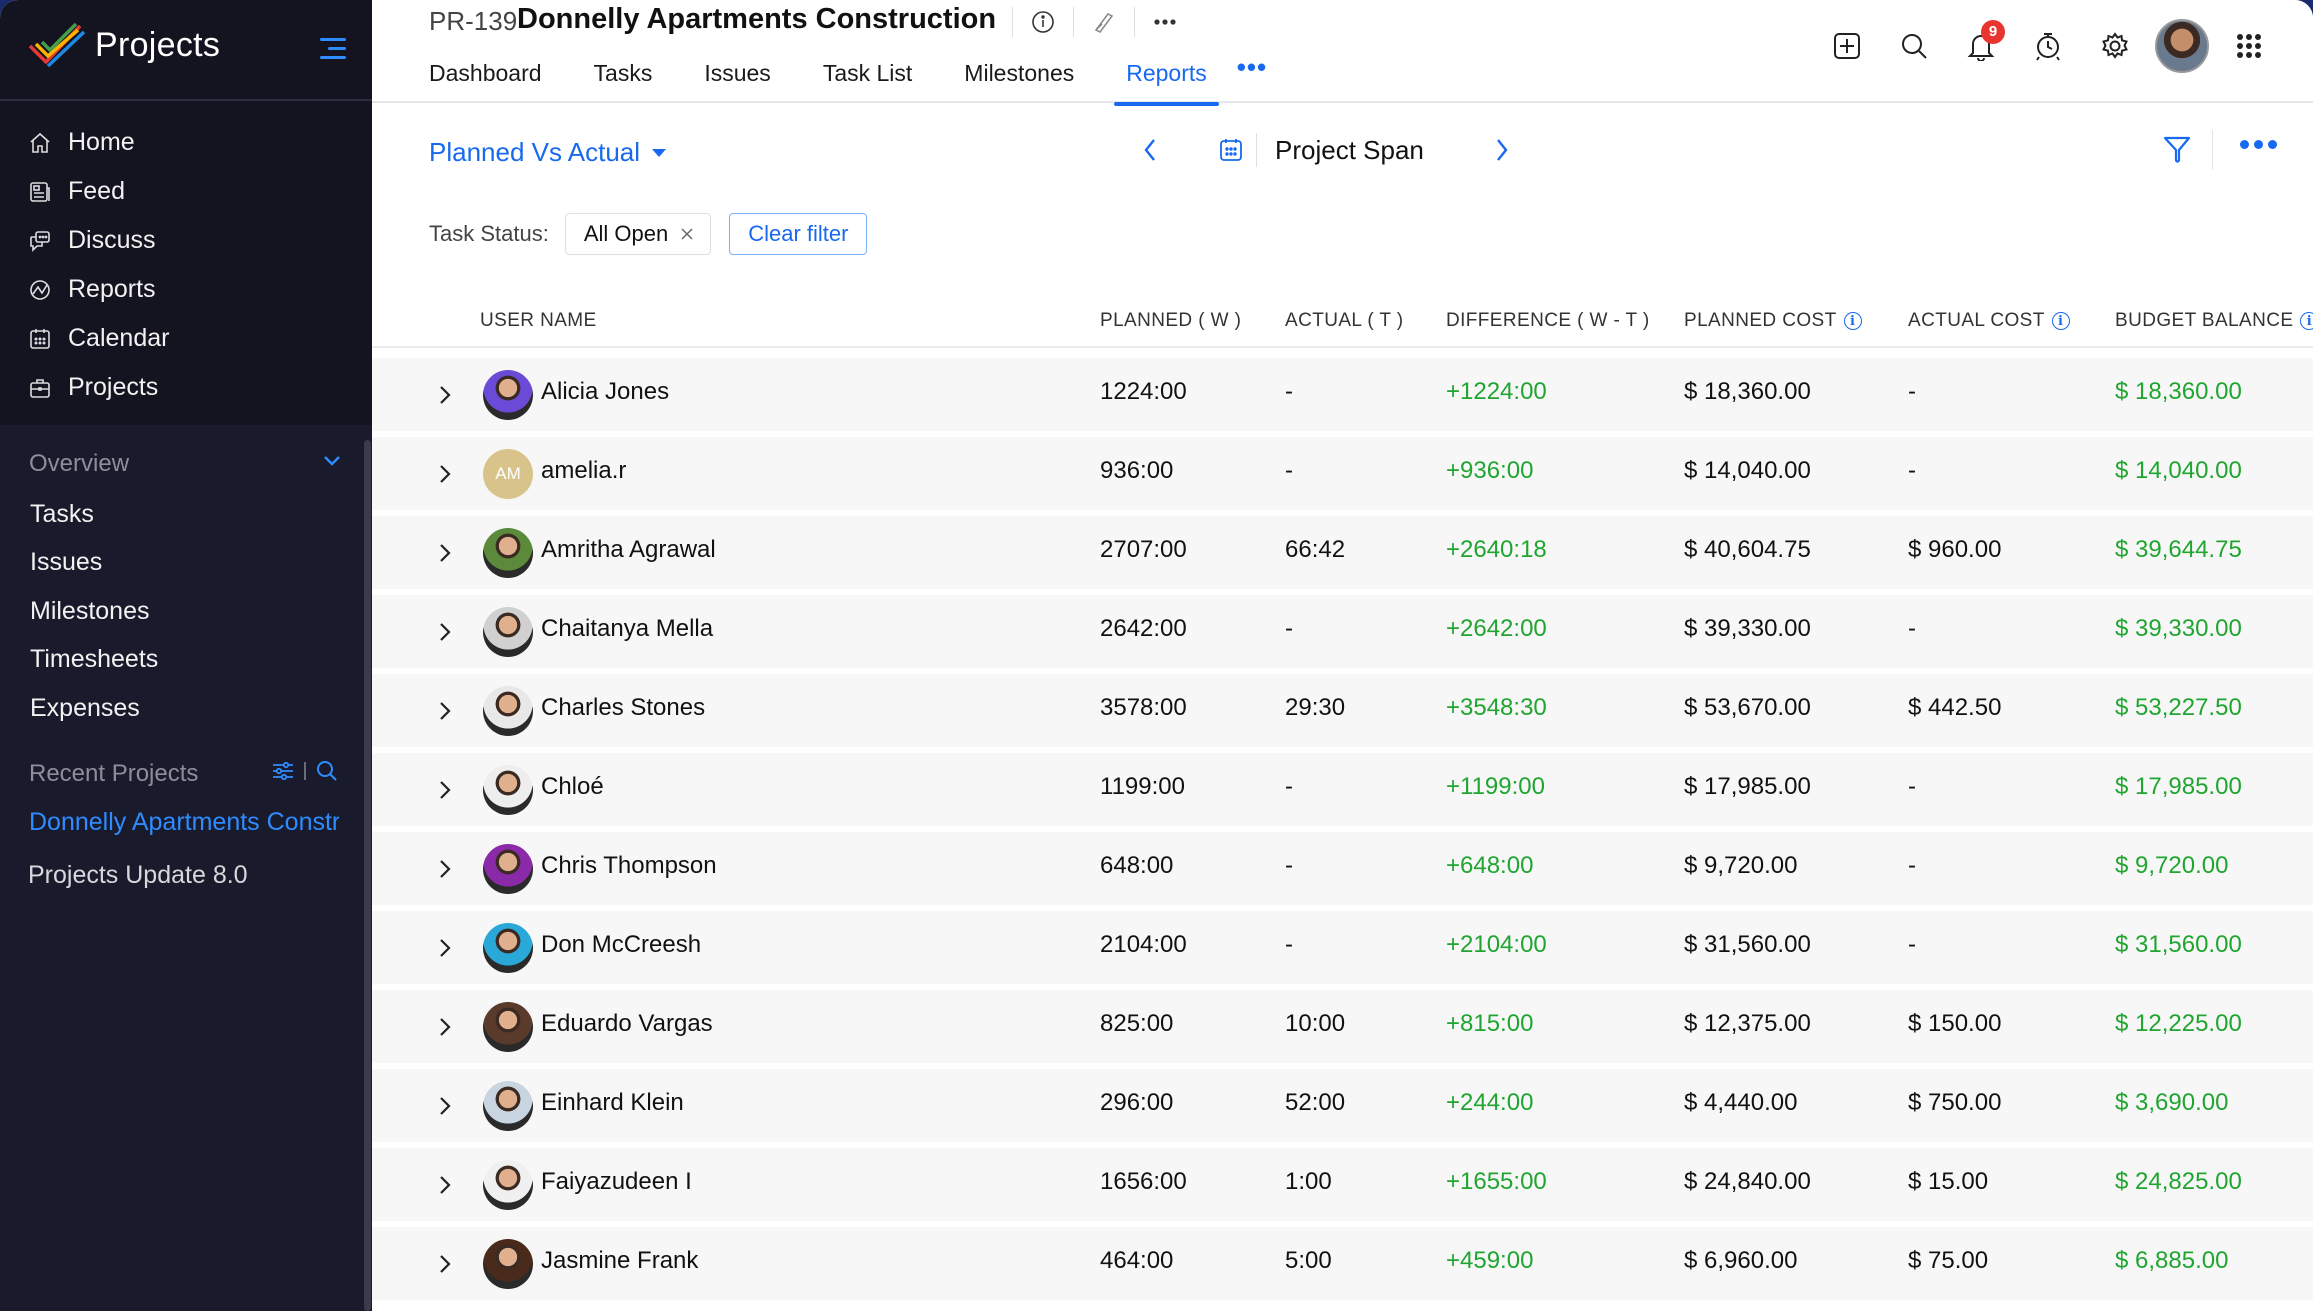 The image size is (2313, 1311). What do you see at coordinates (1502, 150) in the screenshot?
I see `next-span-button` at bounding box center [1502, 150].